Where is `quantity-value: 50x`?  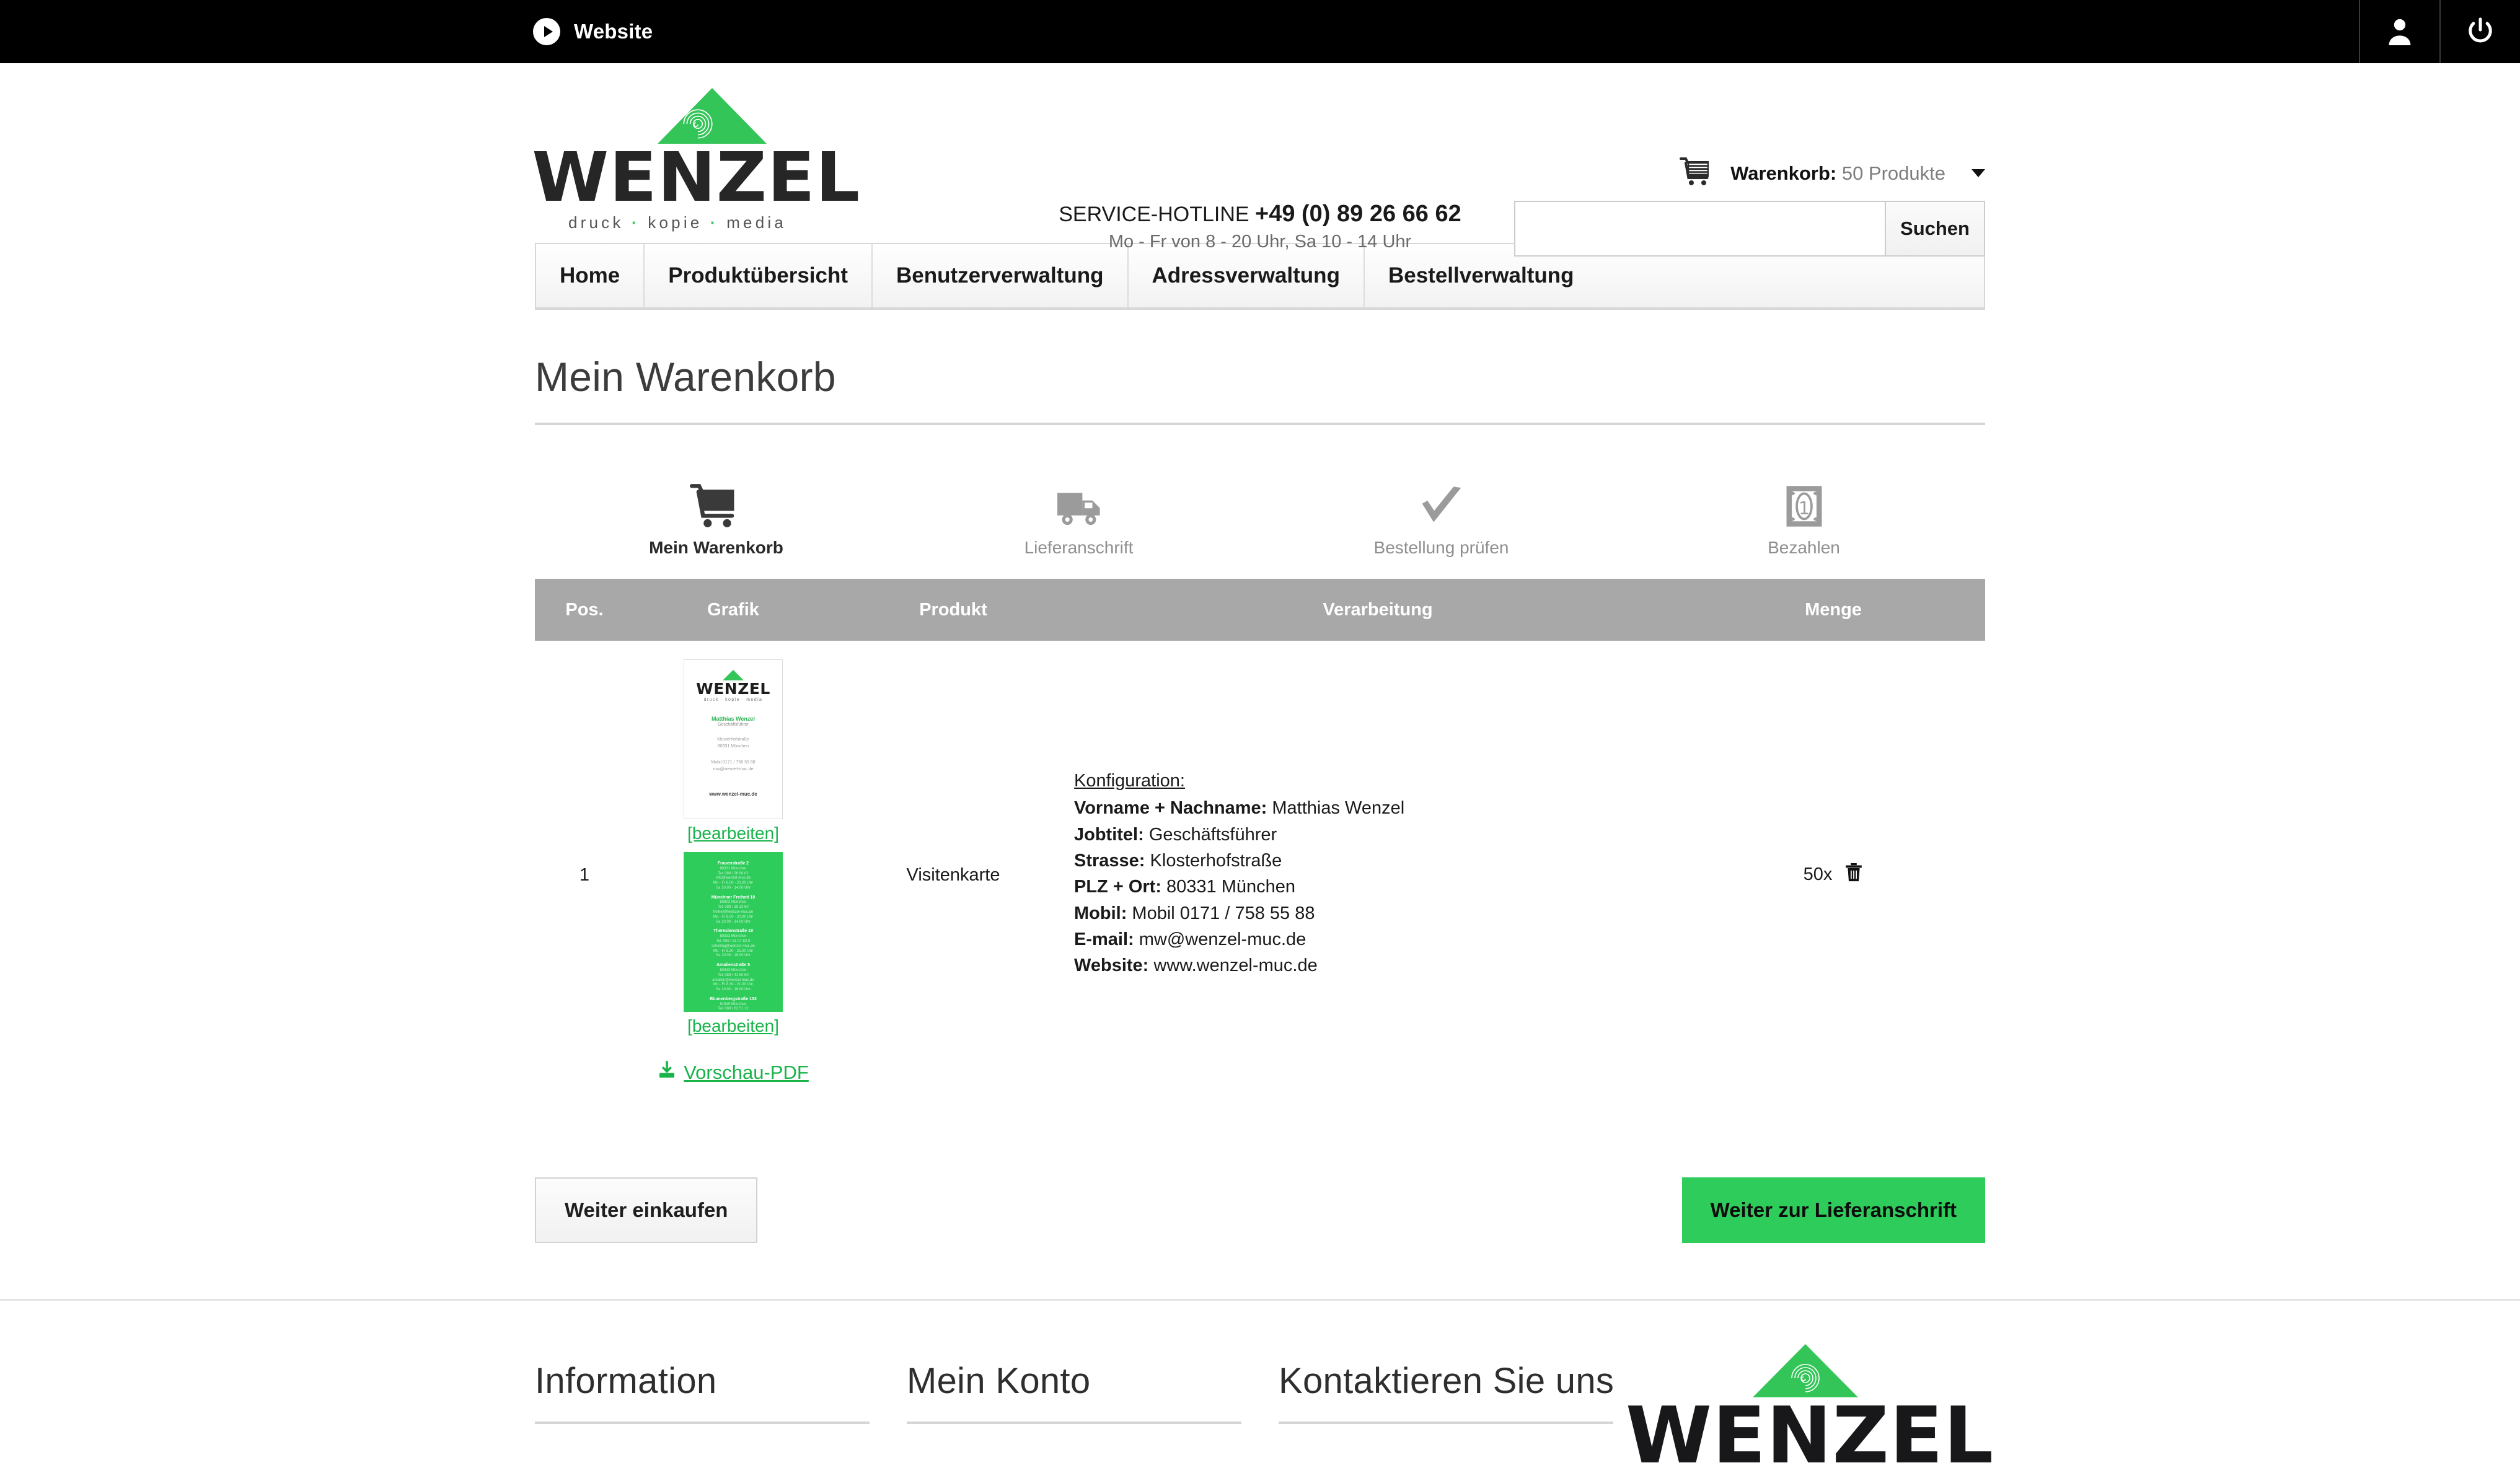 quantity-value: 50x is located at coordinates (1818, 874).